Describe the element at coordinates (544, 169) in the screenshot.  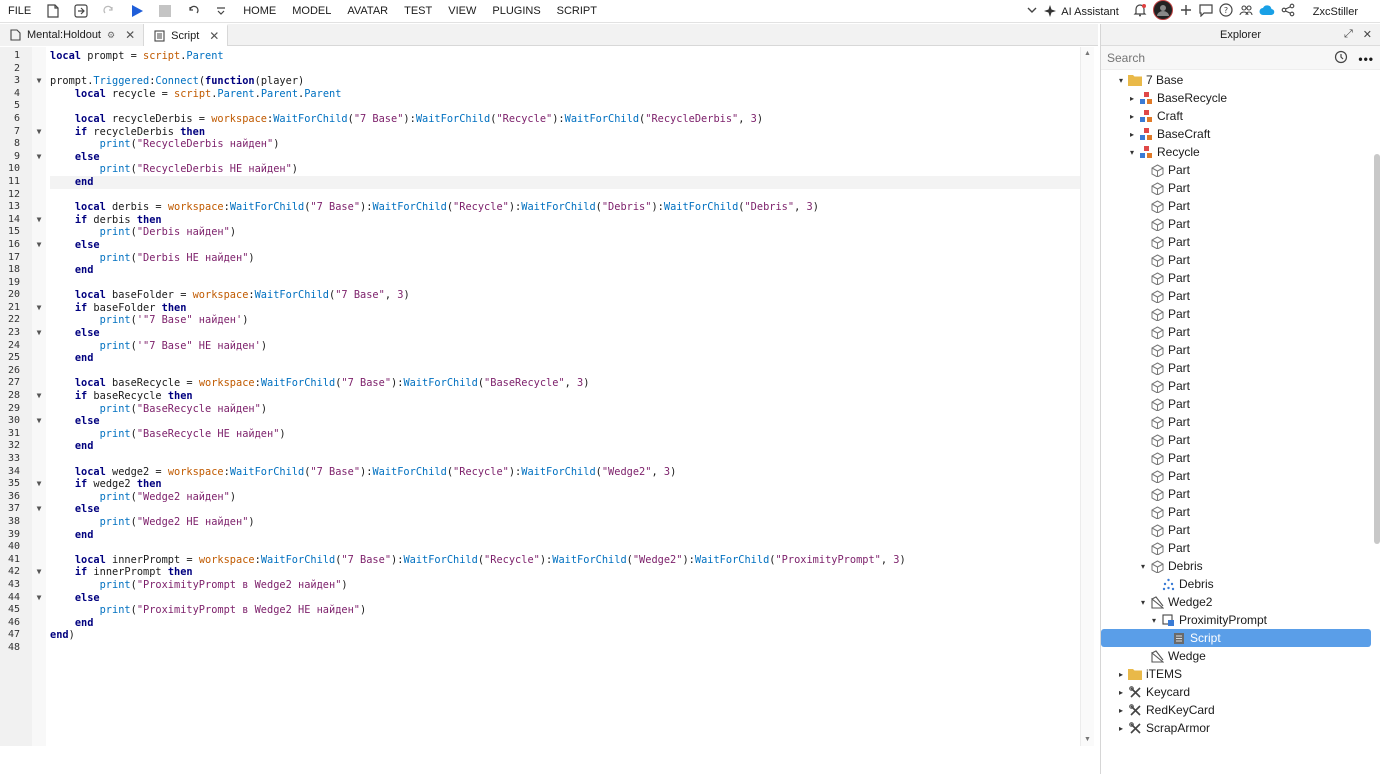
I see `code-line: 10 print("RecycleDerbis НЕ найден")` at that location.